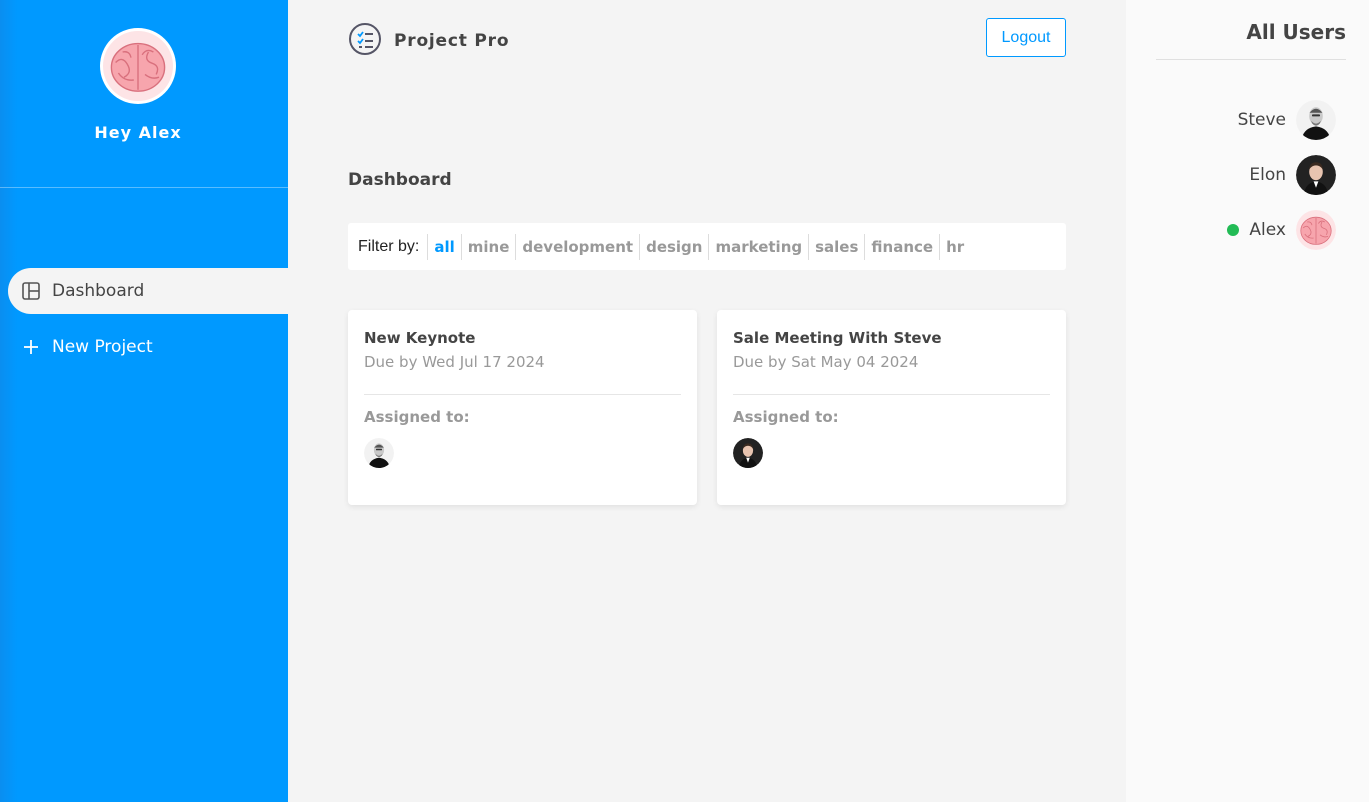 The height and width of the screenshot is (802, 1369). I want to click on user-item: Elon, so click(1292, 175).